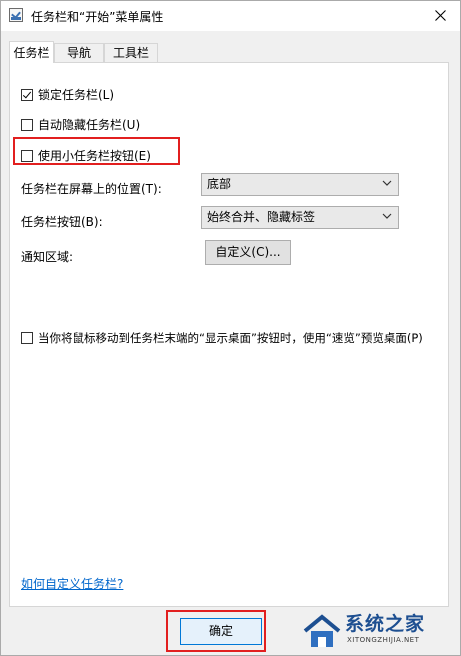  Describe the element at coordinates (31, 52) in the screenshot. I see `tab-taskbar: 任务栏` at that location.